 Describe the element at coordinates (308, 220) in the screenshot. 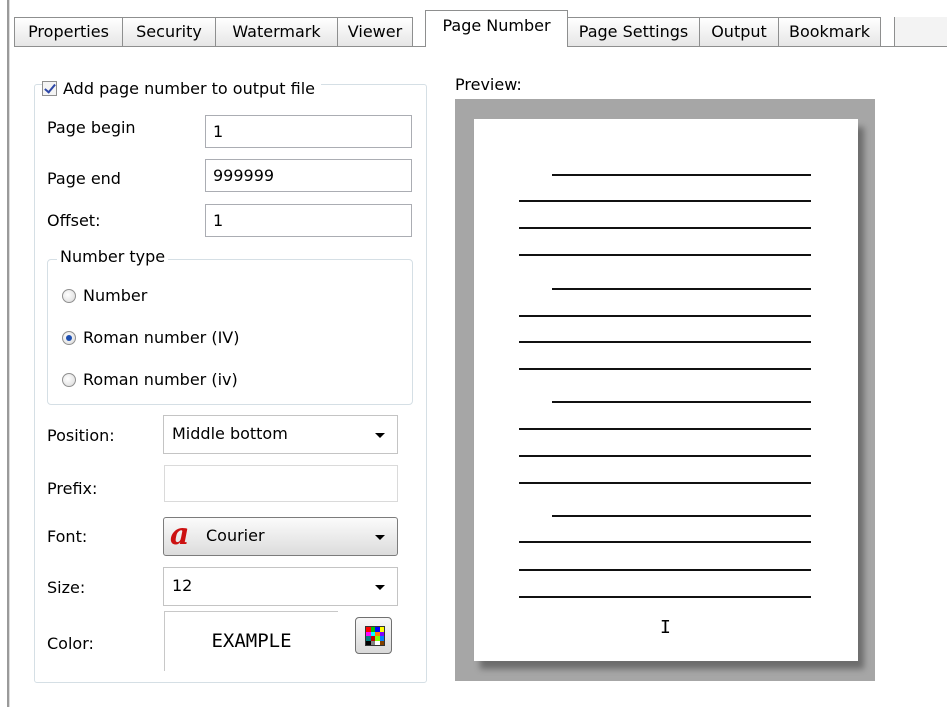

I see `offset-input: 1` at that location.